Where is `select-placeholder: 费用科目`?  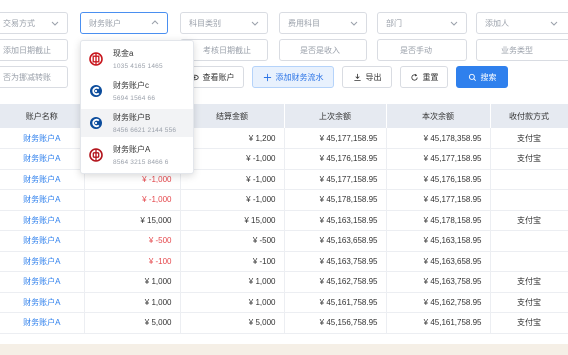 select-placeholder: 费用科目 is located at coordinates (304, 23).